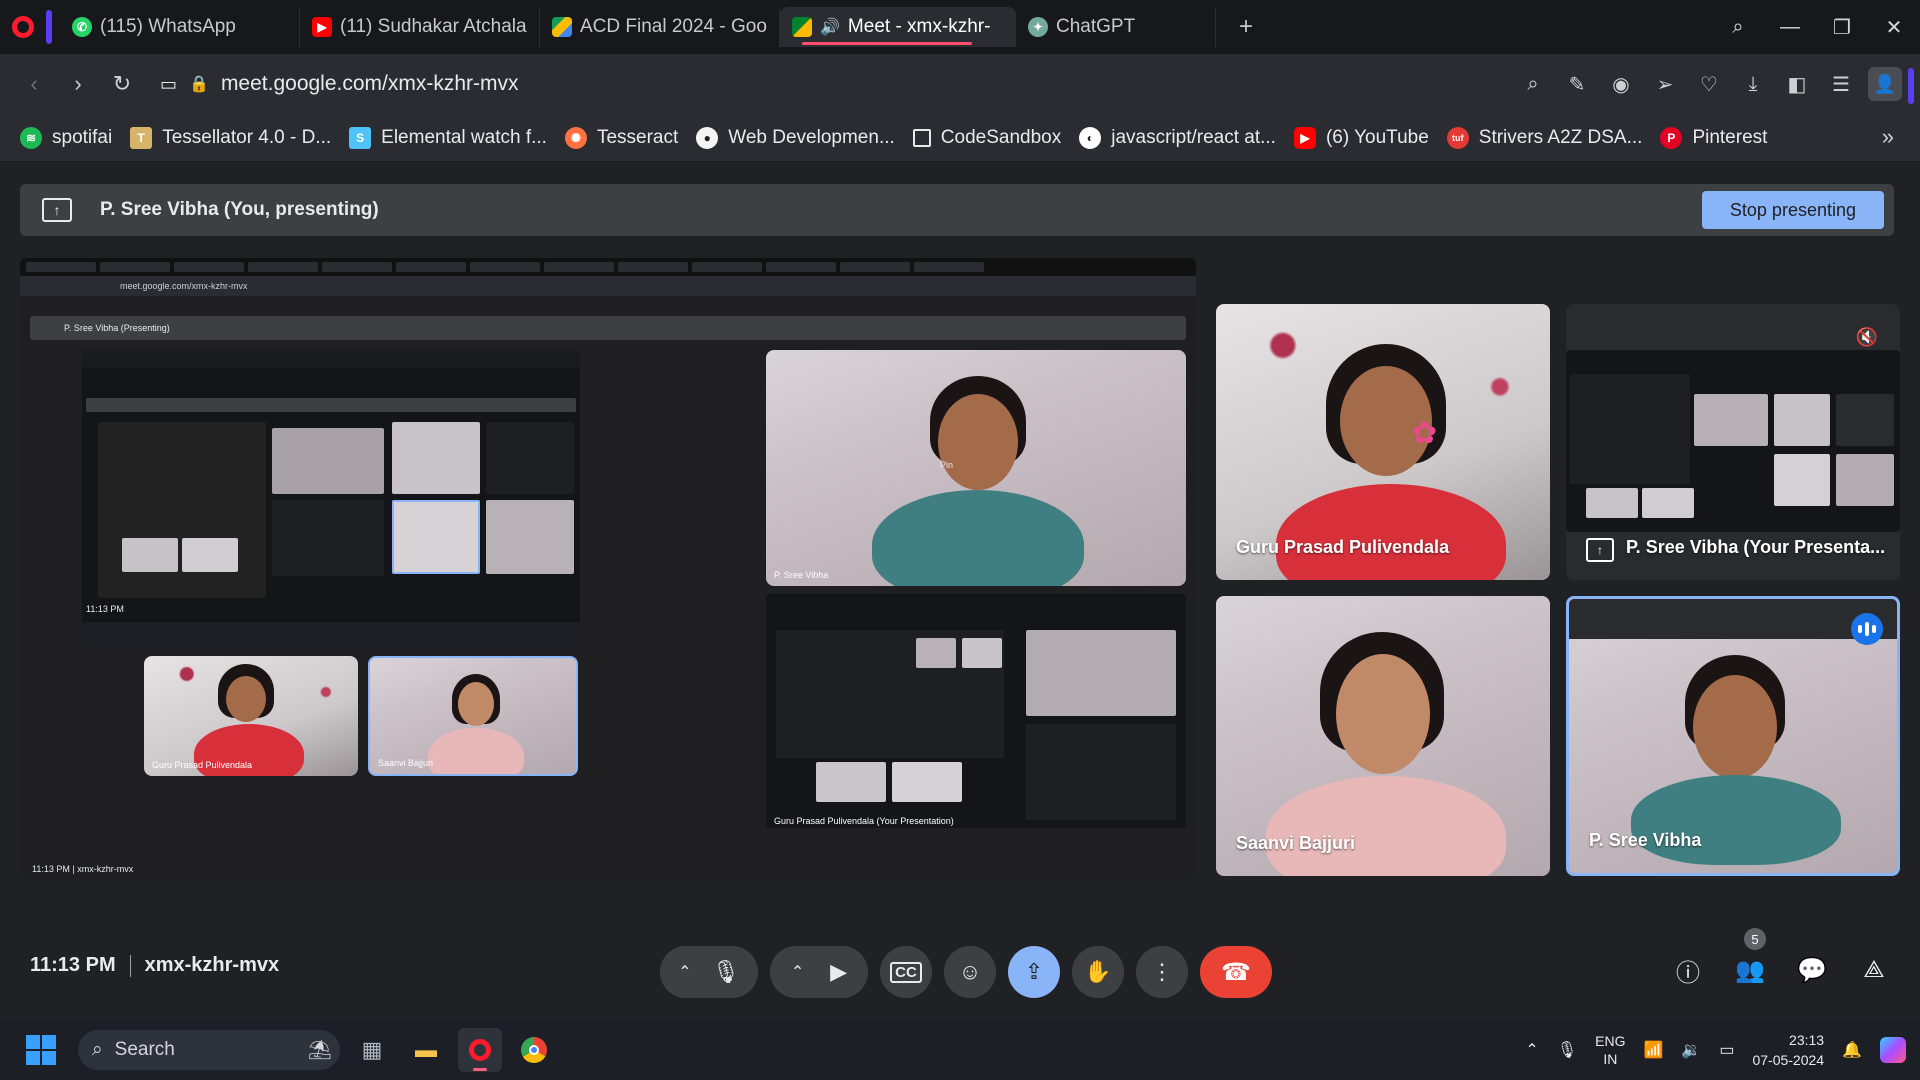  I want to click on tab-chatgpt: ✦ ChatGPT, so click(1116, 27).